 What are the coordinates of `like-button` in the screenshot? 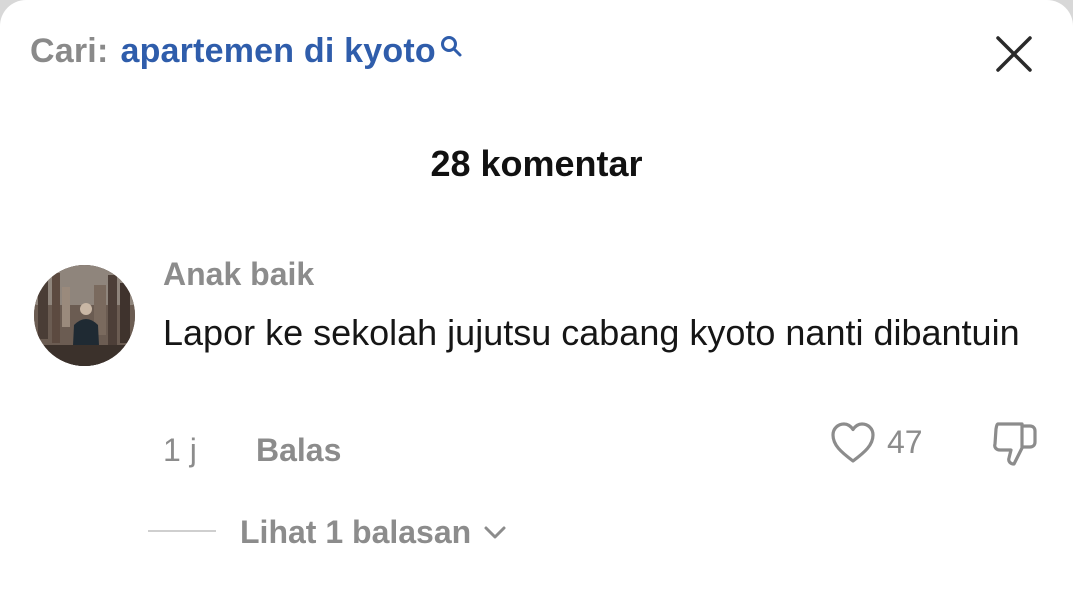 It's located at (853, 443).